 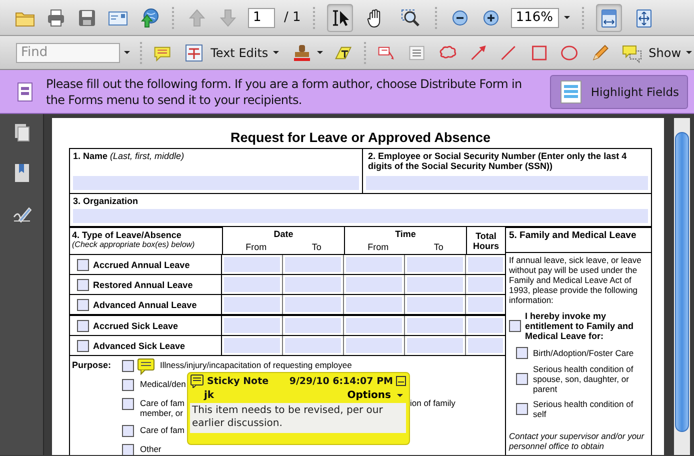 What do you see at coordinates (360, 137) in the screenshot?
I see `form-title: Request for Leave or Approved Absence` at bounding box center [360, 137].